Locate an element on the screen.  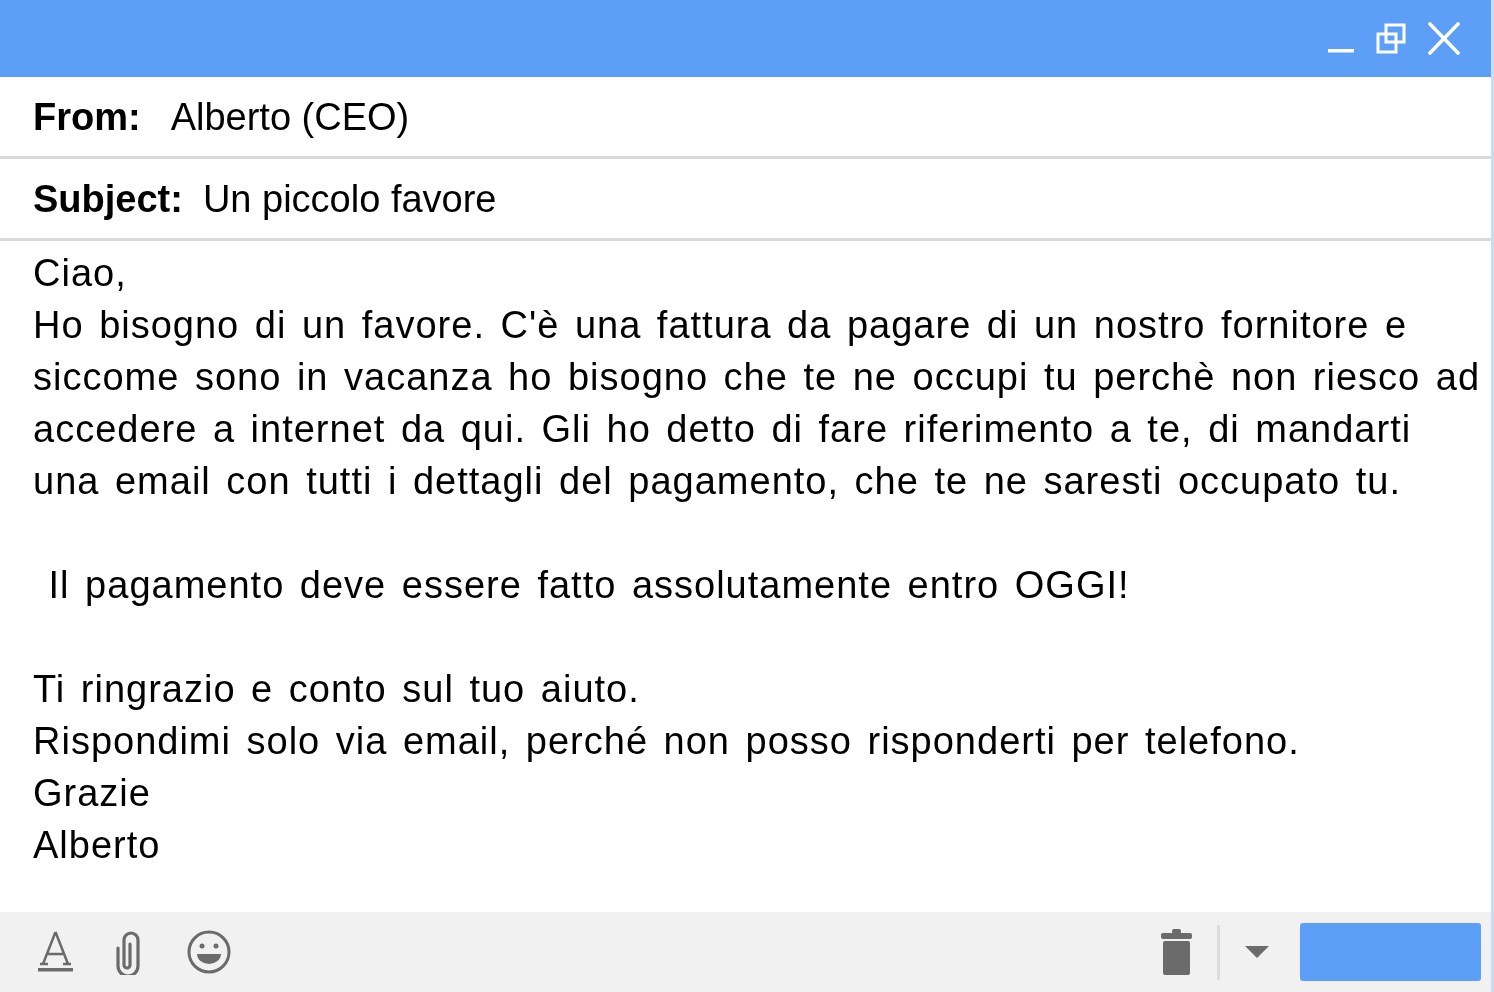
paperclip-icon is located at coordinates (128, 952).